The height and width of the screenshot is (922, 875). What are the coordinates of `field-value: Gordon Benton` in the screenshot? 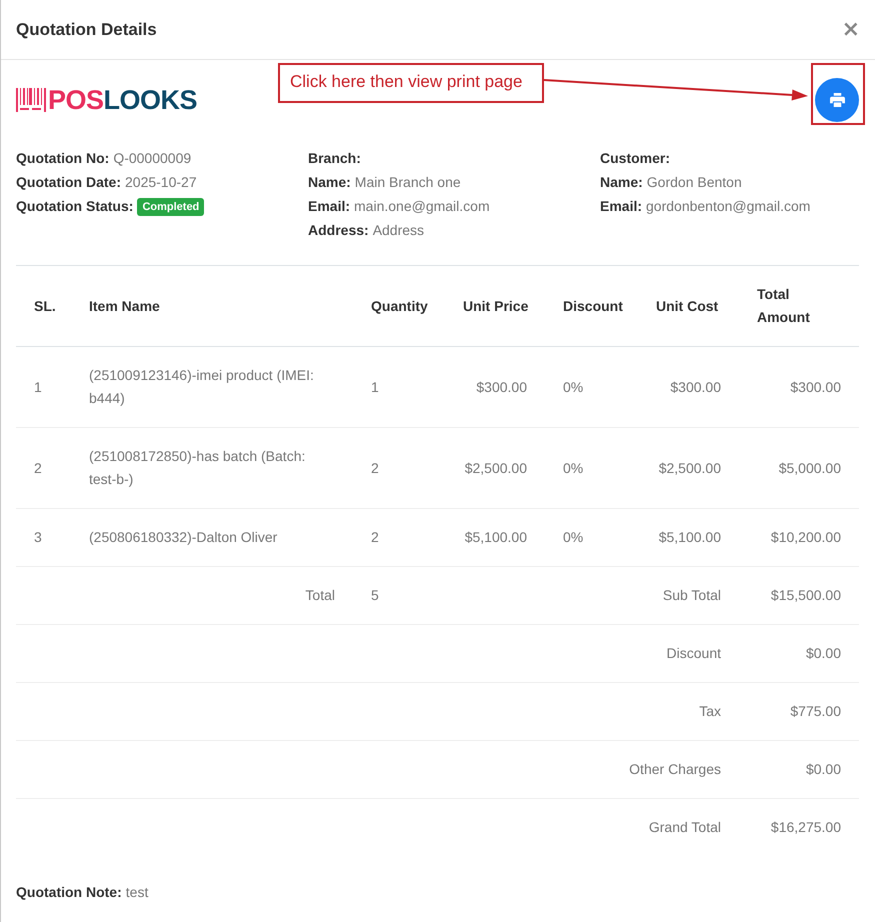 It's located at (694, 182).